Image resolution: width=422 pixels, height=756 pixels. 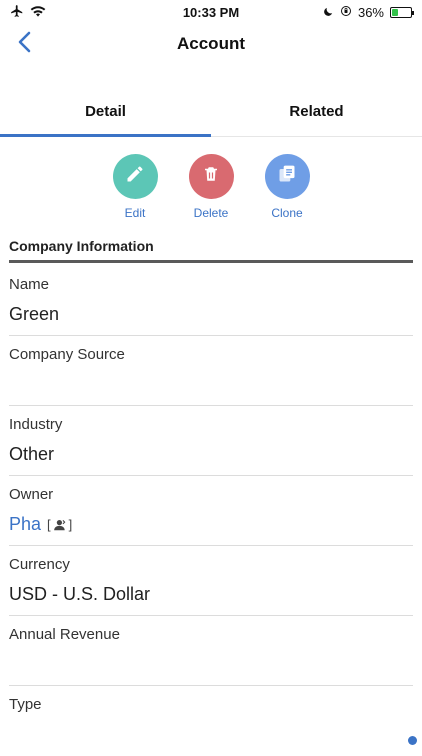 I want to click on field-label: Company Source, so click(x=67, y=354).